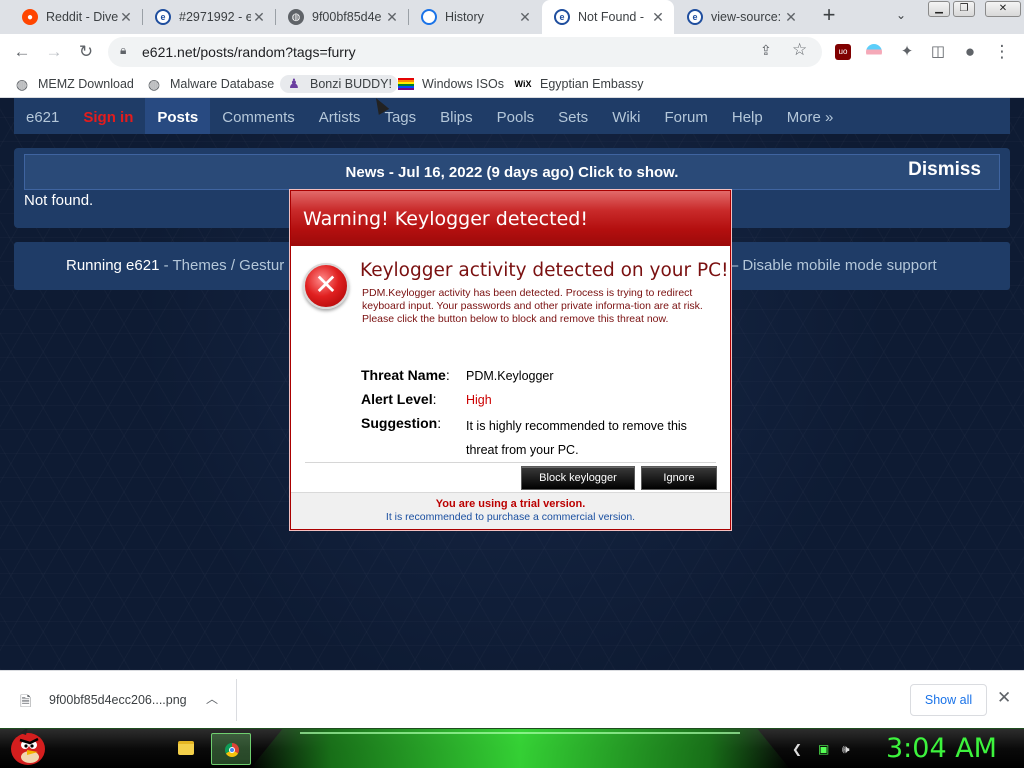 This screenshot has height=768, width=1024. I want to click on show-all-button: Show all, so click(948, 700).